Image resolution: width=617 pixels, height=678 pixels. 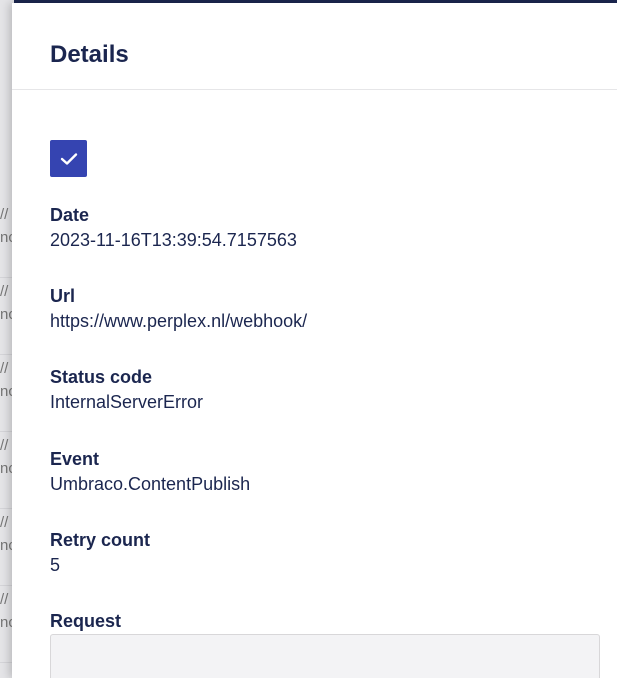 I want to click on event-value: Umbraco.ContentPublish, so click(x=150, y=484).